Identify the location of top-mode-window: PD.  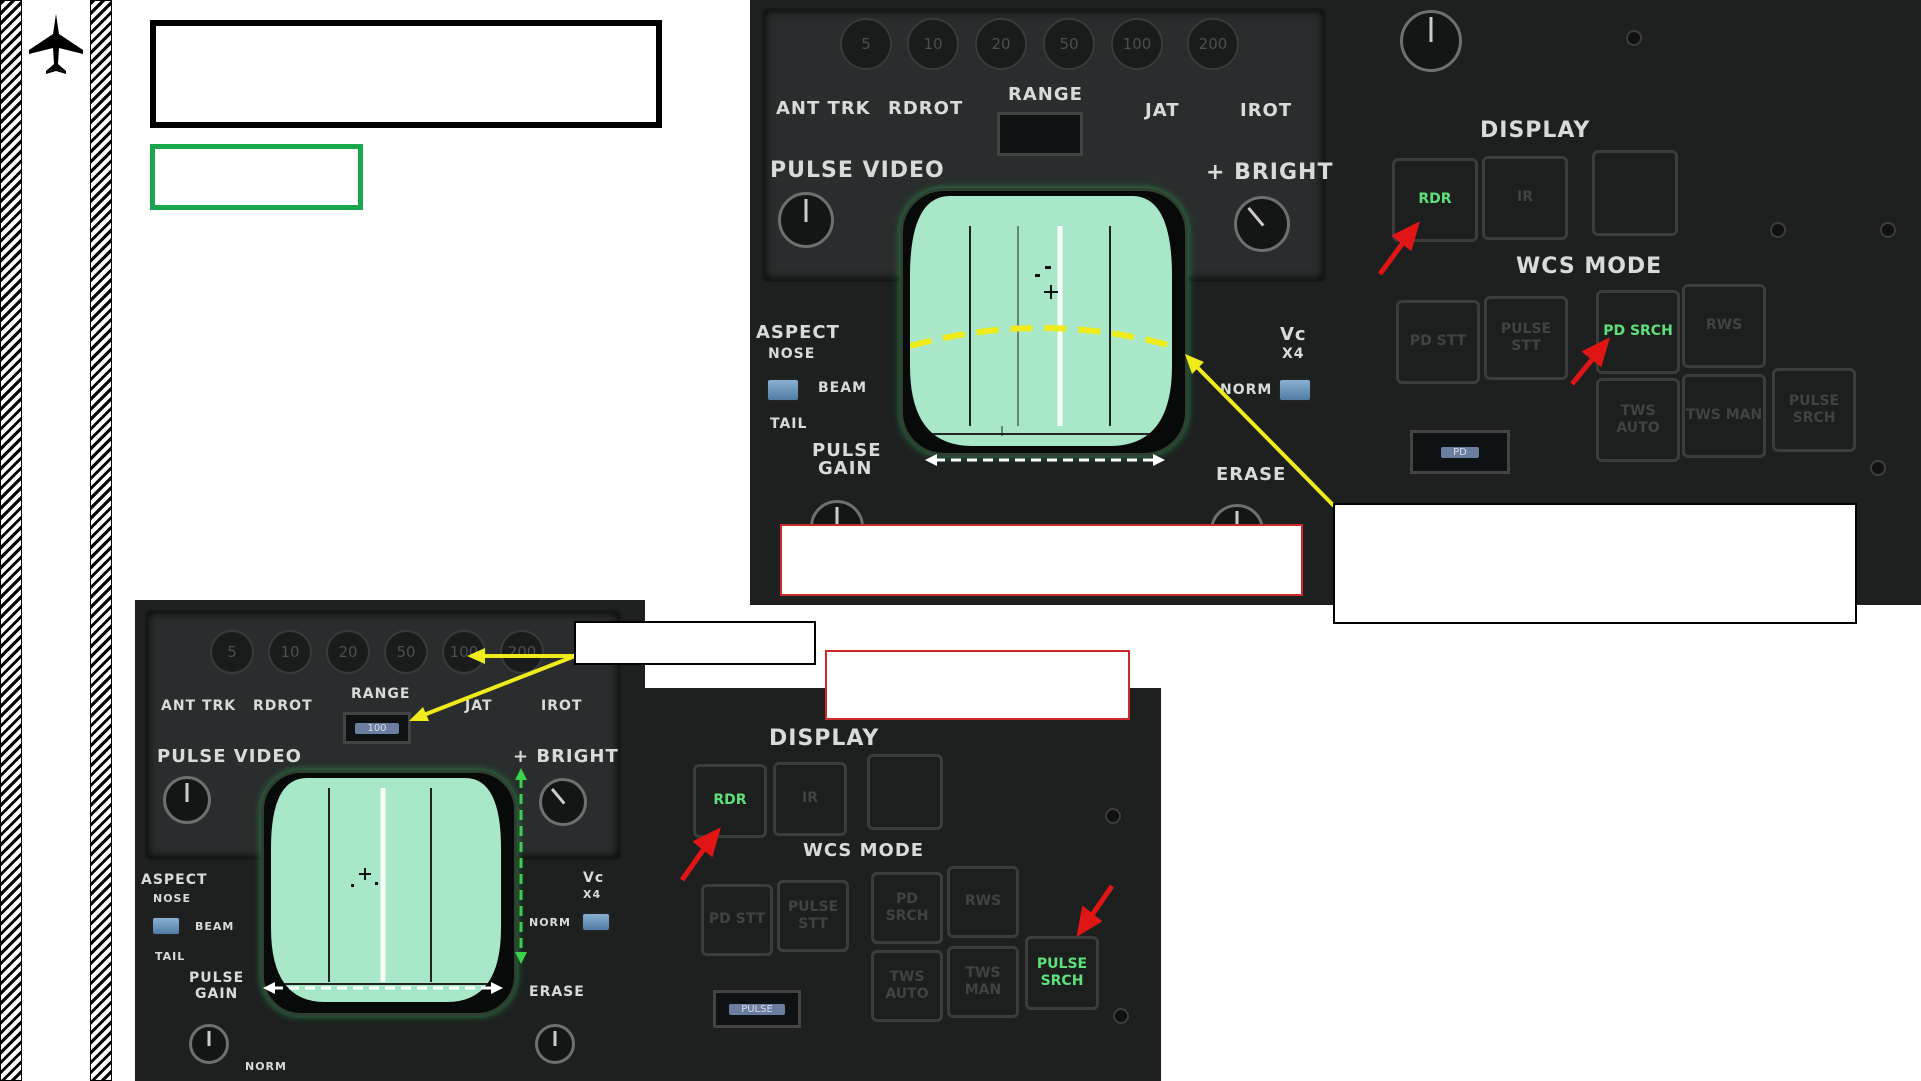
(1460, 452).